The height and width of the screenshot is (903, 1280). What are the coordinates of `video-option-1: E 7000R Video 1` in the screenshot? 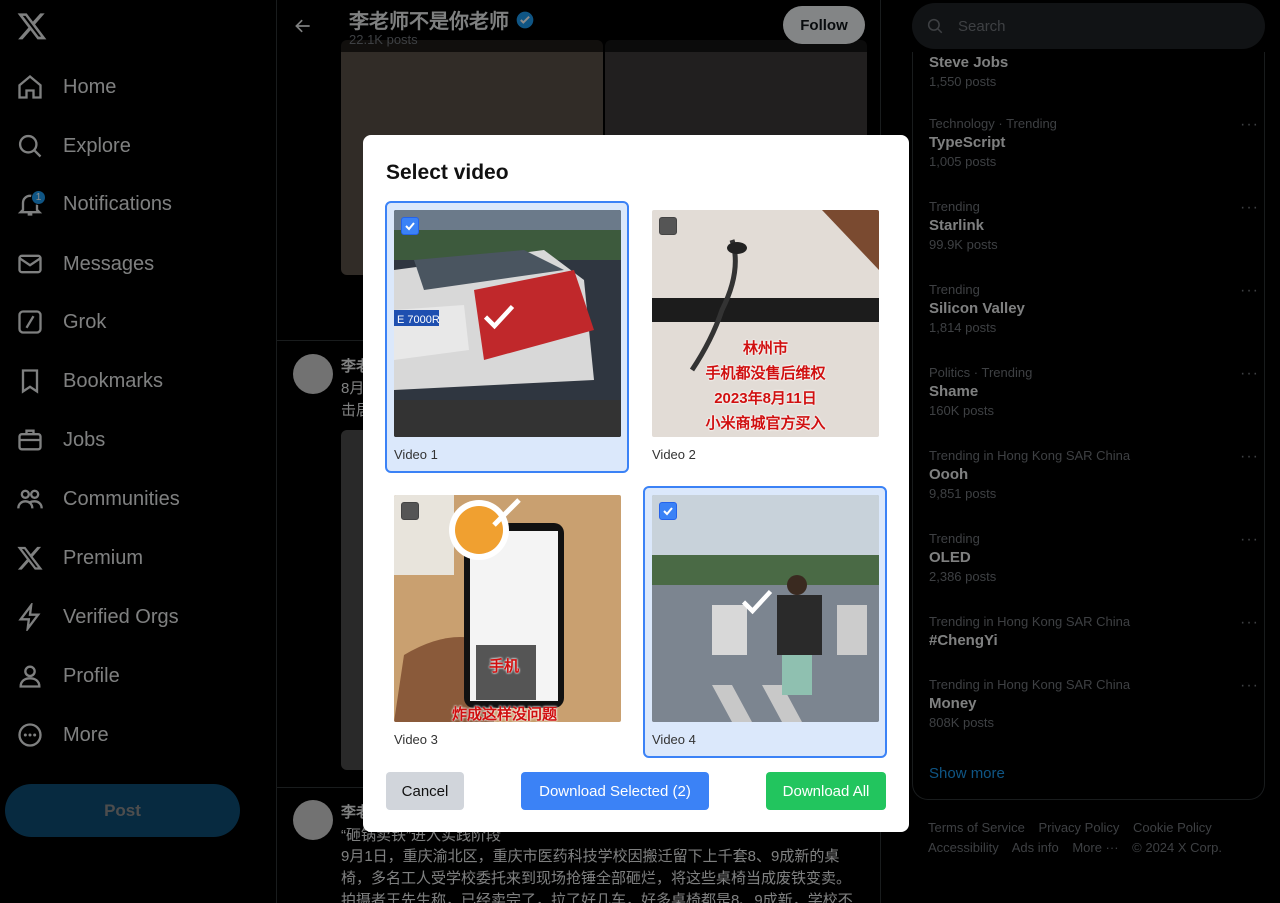 It's located at (507, 337).